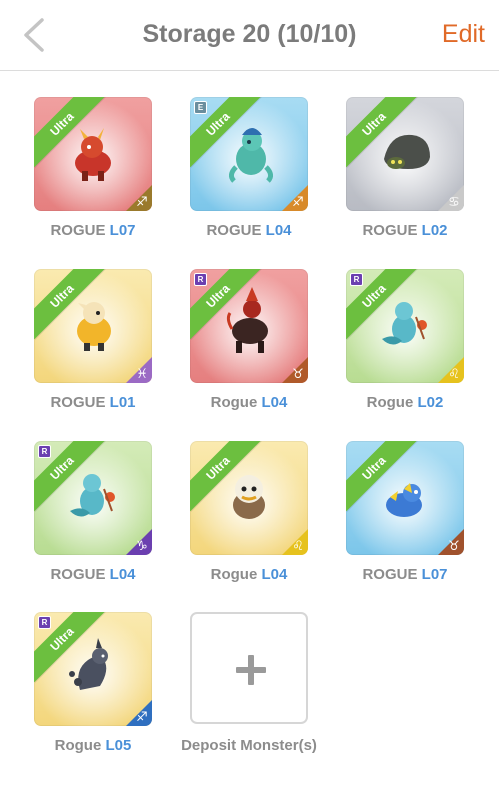  What do you see at coordinates (93, 498) in the screenshot?
I see `monster-card: R Ultra ♑` at bounding box center [93, 498].